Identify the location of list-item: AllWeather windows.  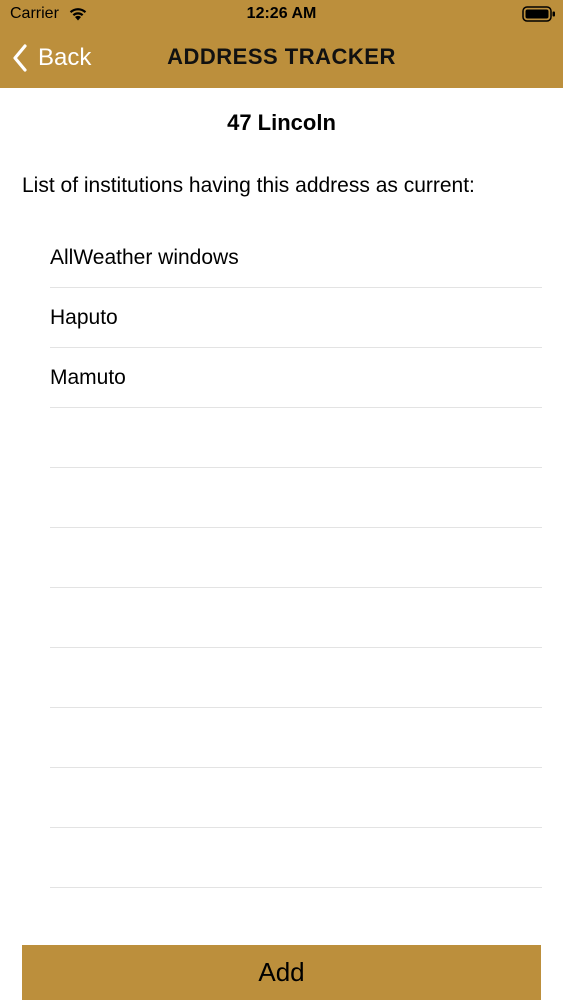
(296, 258).